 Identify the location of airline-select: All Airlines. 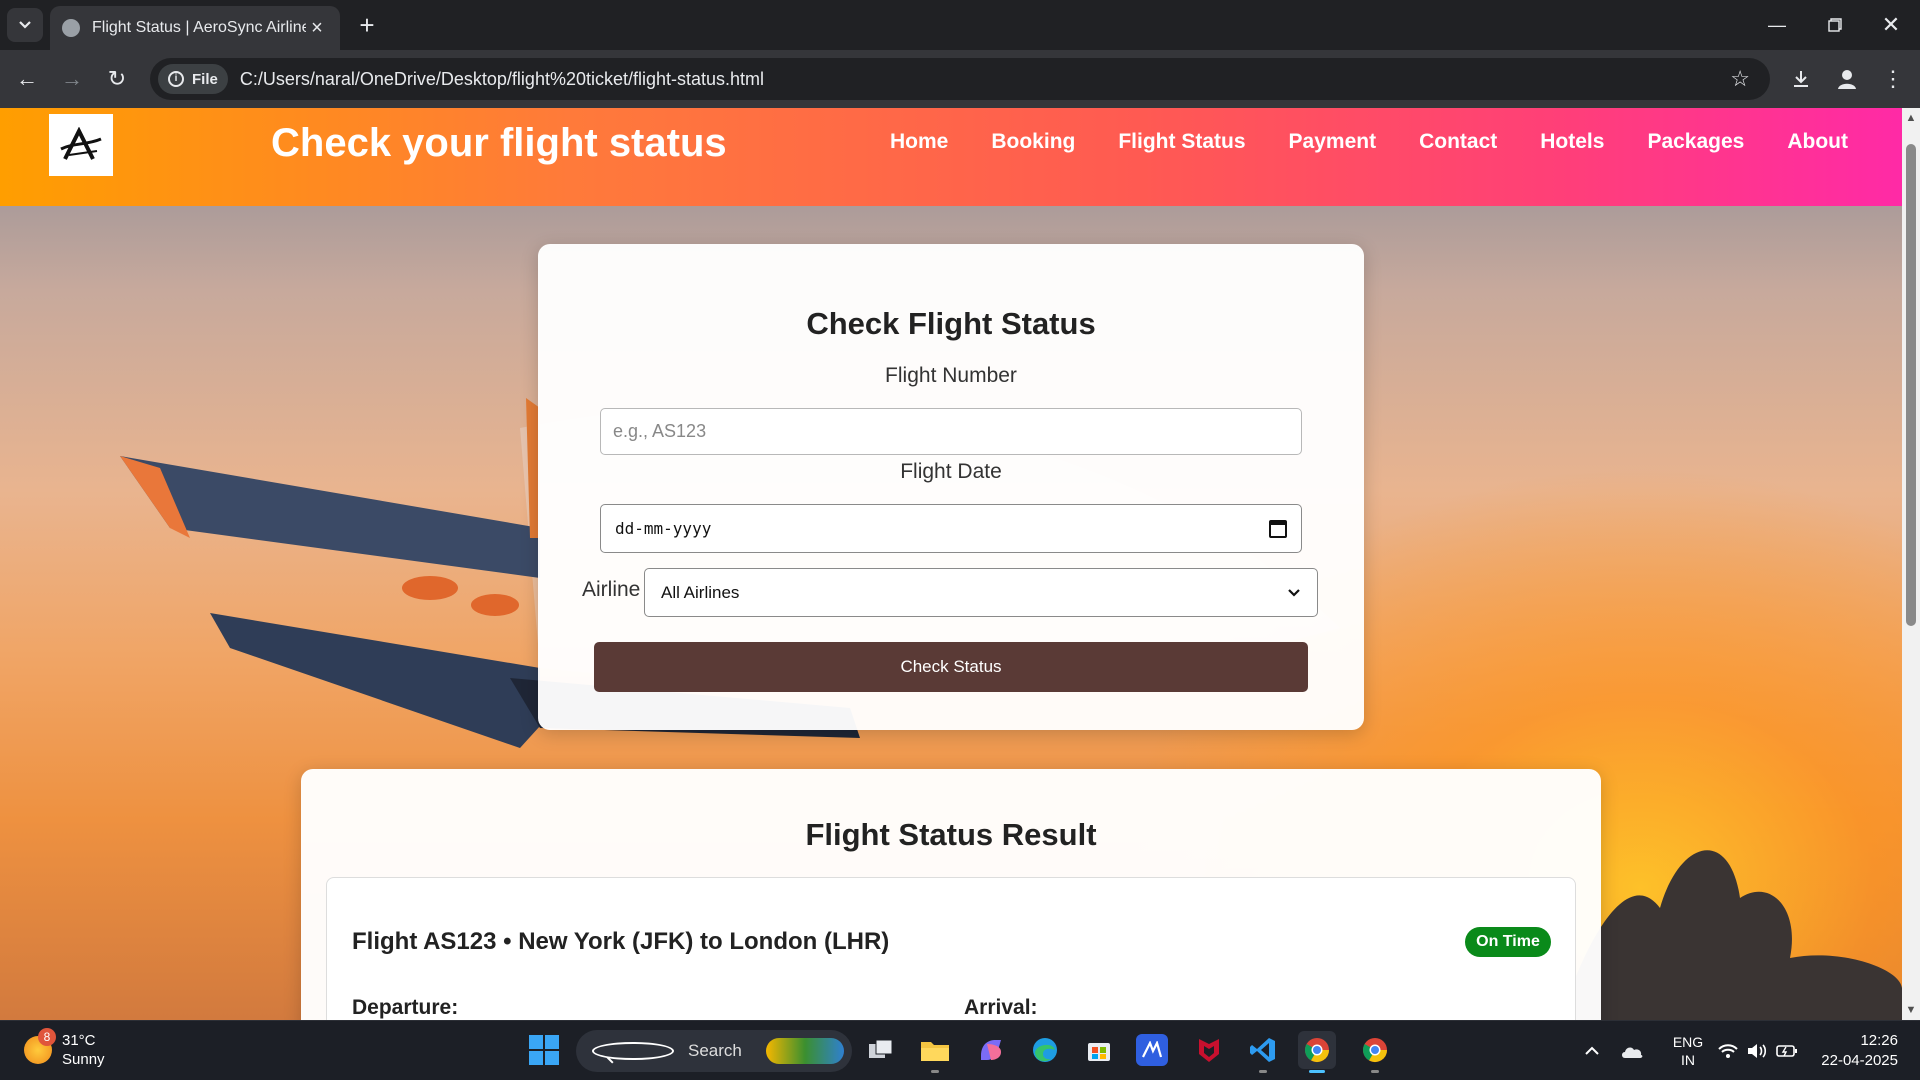
(981, 592).